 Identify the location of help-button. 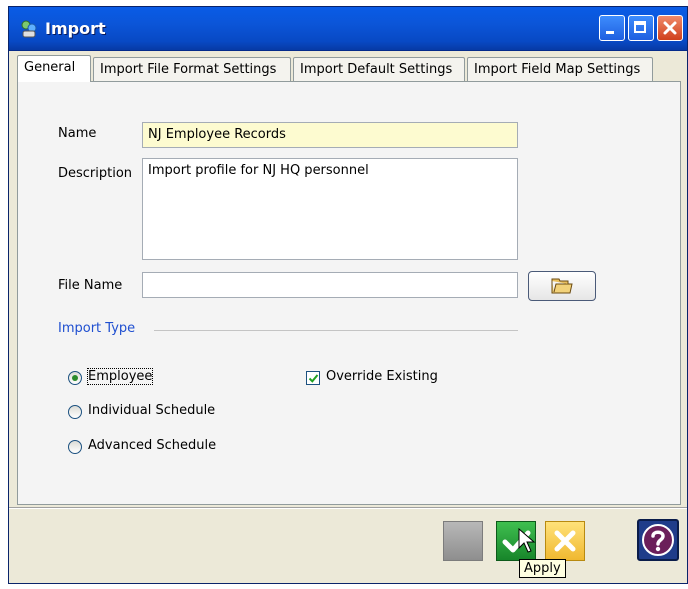
(658, 540).